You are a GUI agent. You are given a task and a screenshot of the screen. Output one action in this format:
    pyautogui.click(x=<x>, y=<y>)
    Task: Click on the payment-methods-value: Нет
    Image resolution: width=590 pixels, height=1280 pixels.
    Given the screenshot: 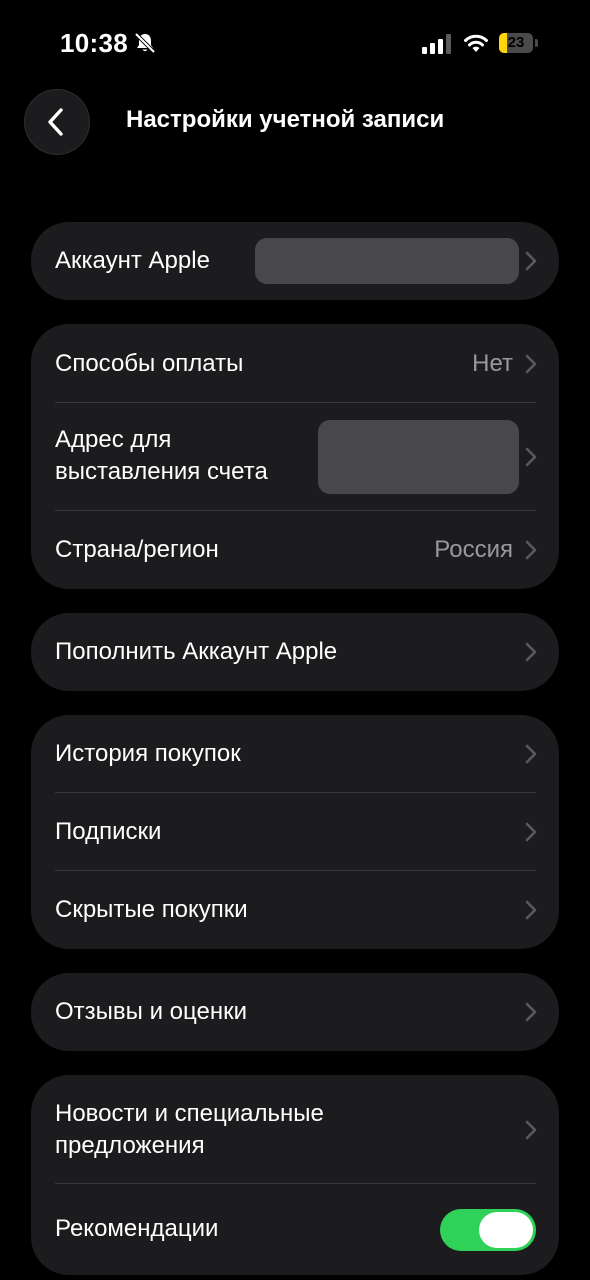 What is the action you would take?
    pyautogui.click(x=492, y=363)
    